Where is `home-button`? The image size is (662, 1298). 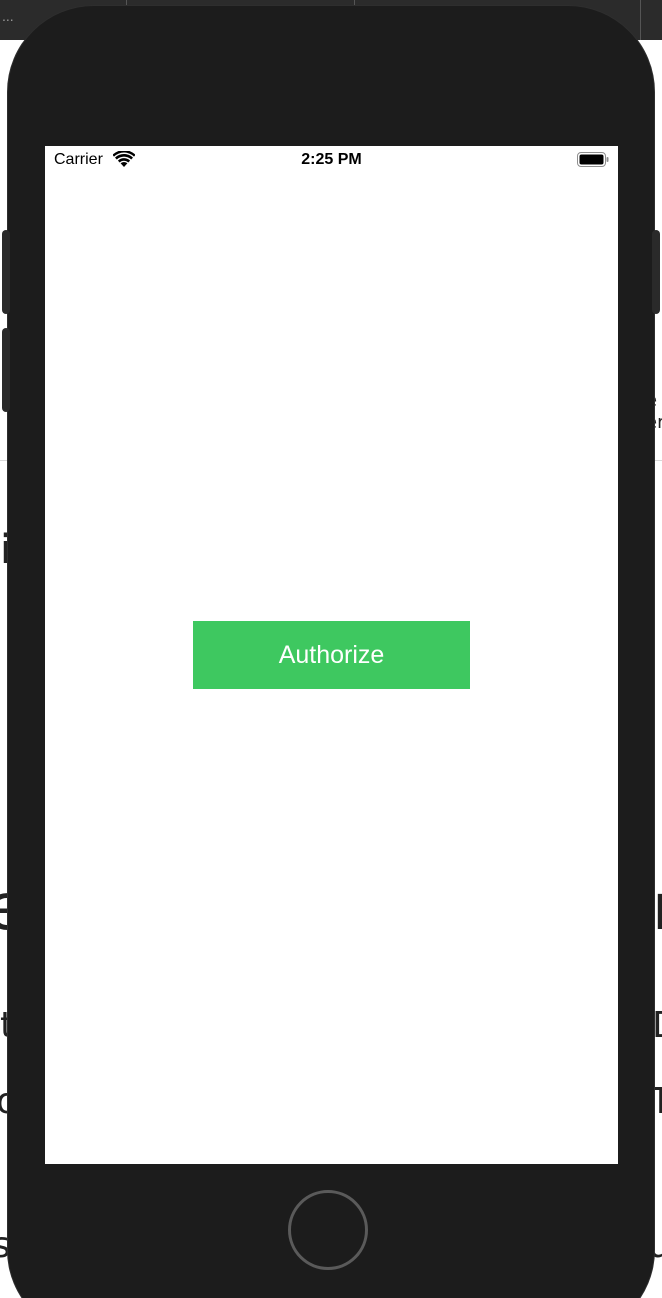 home-button is located at coordinates (328, 1230).